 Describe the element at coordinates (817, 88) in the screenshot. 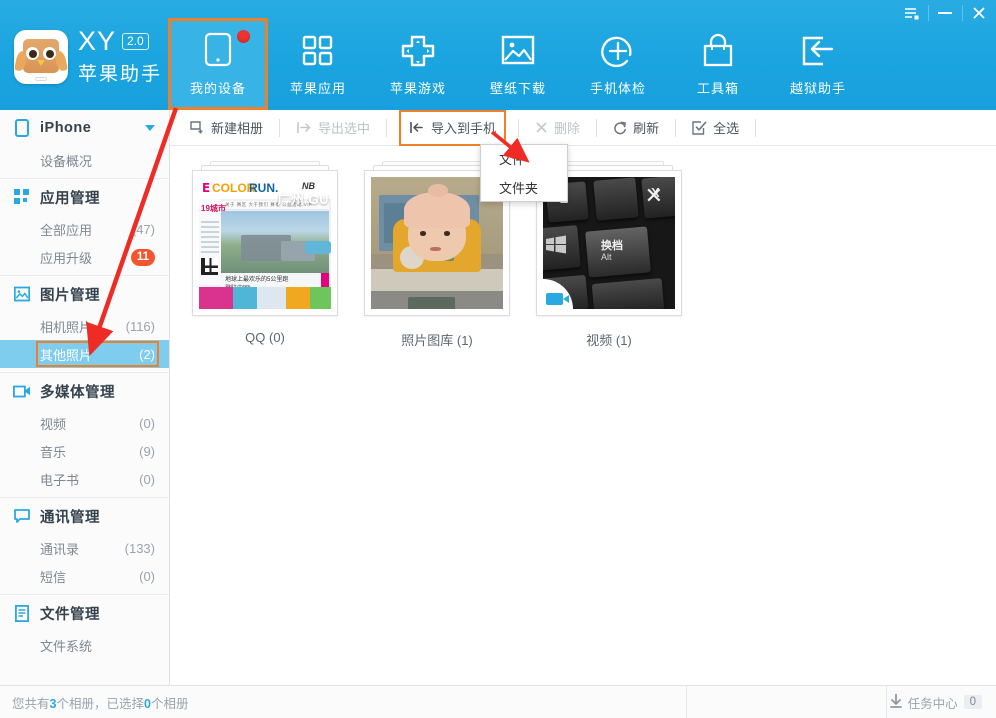

I see `nav-label: 越狱助手` at that location.